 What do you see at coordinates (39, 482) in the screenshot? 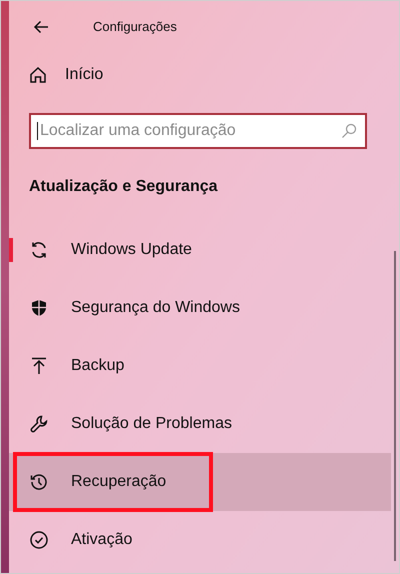
I see `history-icon` at bounding box center [39, 482].